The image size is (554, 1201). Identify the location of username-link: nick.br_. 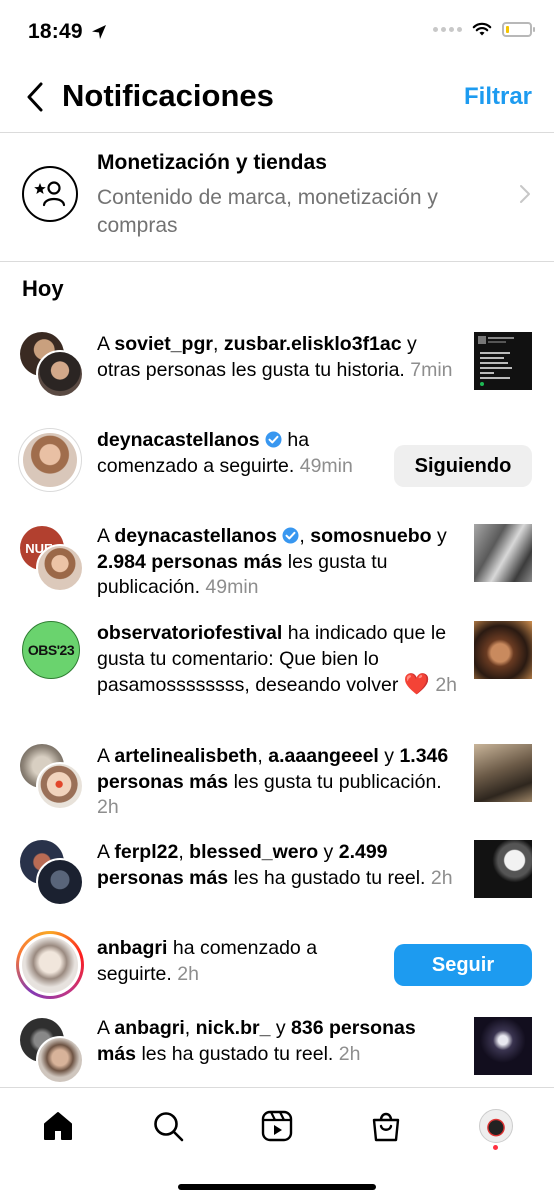
(233, 1028).